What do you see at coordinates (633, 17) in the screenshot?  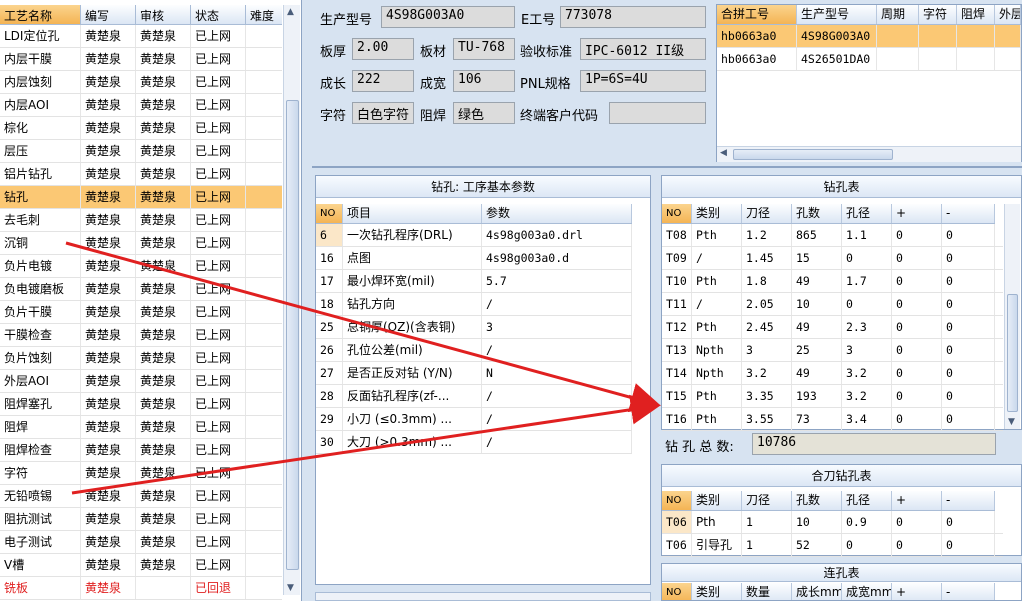 I see `e-no-field: 773078` at bounding box center [633, 17].